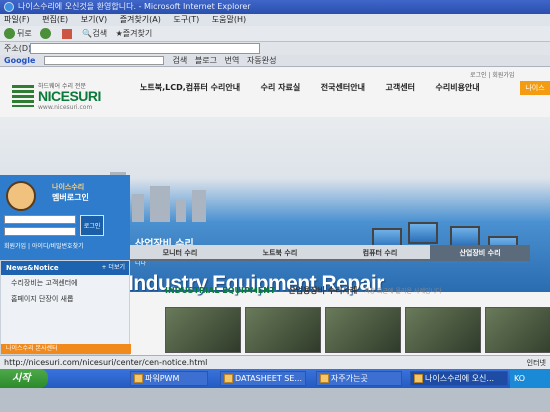 Image resolution: width=550 pixels, height=412 pixels. What do you see at coordinates (323, 290) in the screenshot?
I see `section-subtitle: 산업용장비 수리사례` at bounding box center [323, 290].